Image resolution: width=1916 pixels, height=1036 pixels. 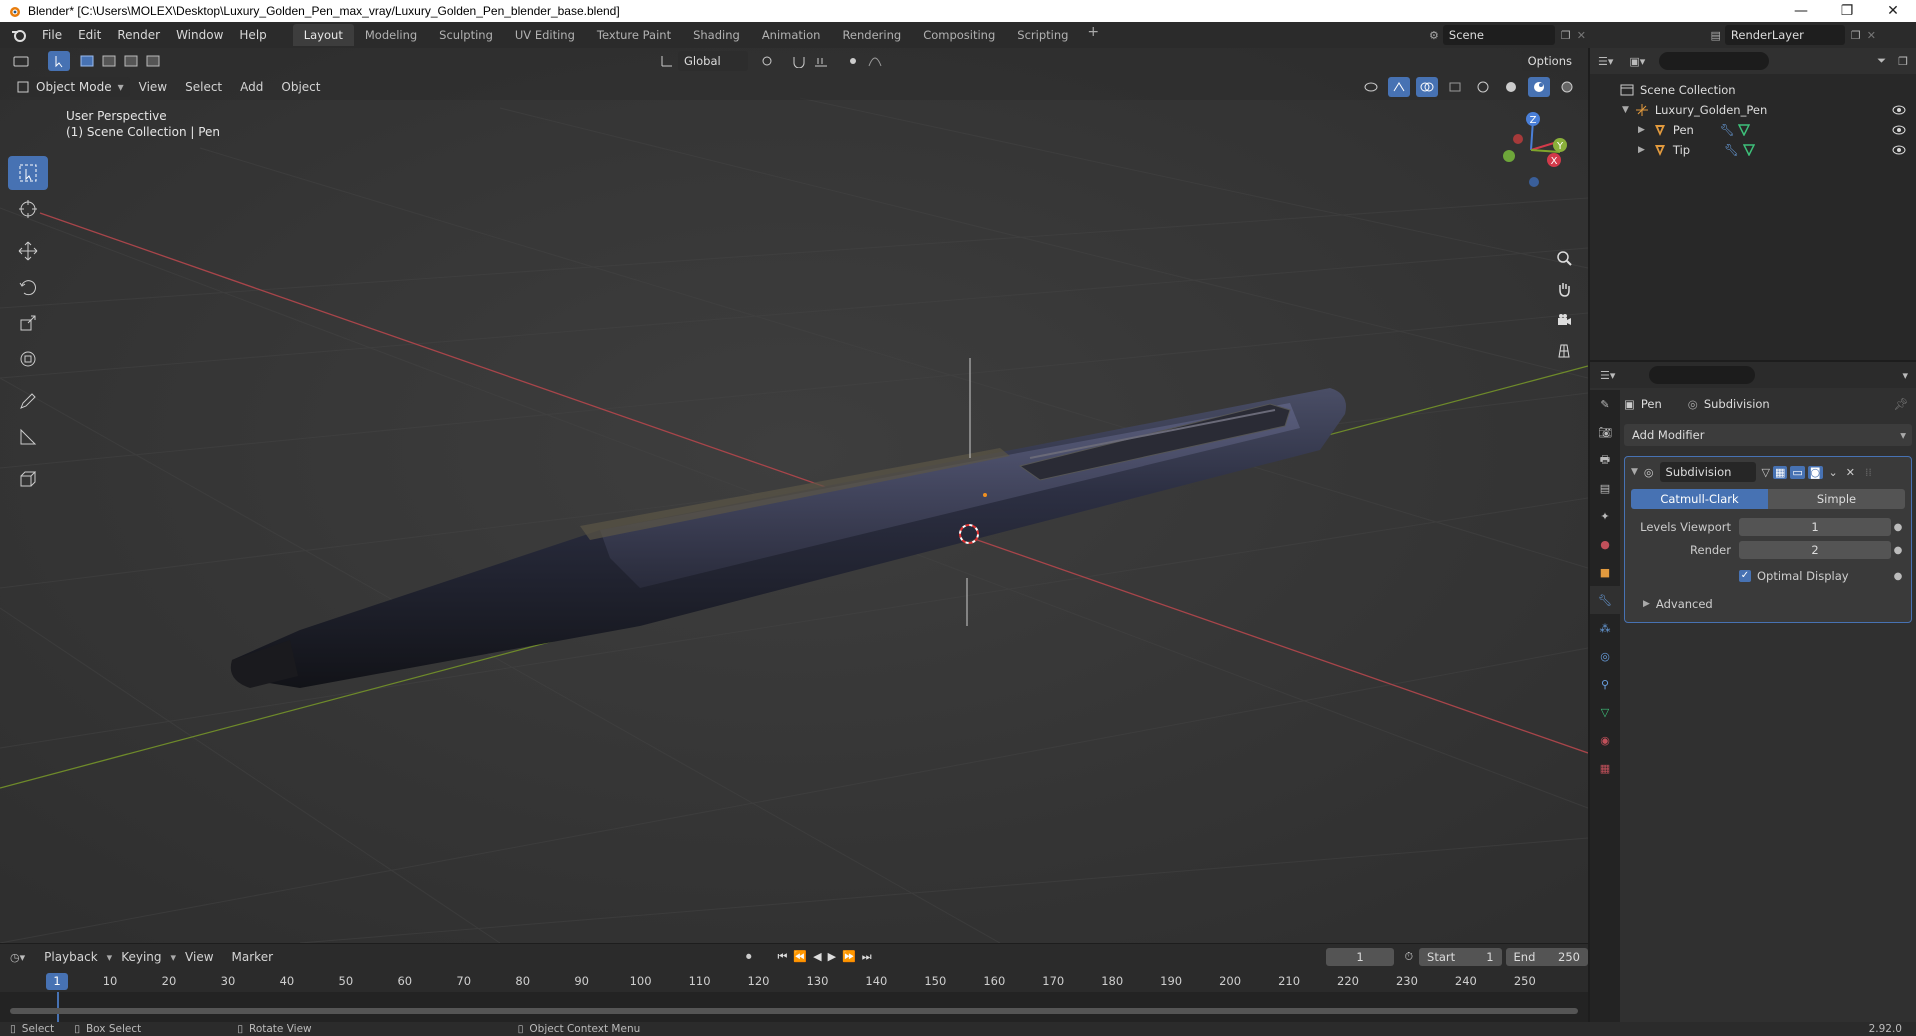 What do you see at coordinates (1768, 604) in the screenshot?
I see `advanced-subpanel: ▶ Advanced` at bounding box center [1768, 604].